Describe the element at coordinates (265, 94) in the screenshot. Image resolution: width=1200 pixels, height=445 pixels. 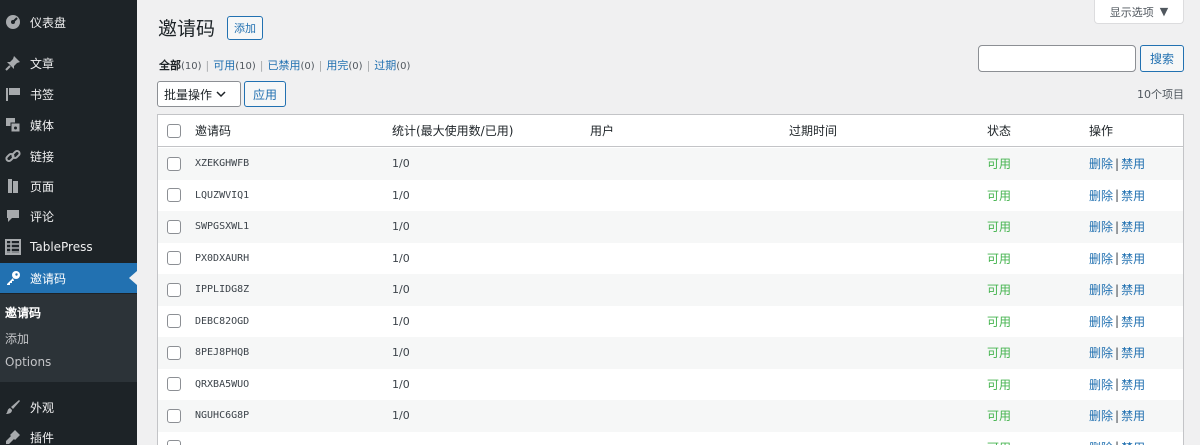
I see `apply-button: 应用` at that location.